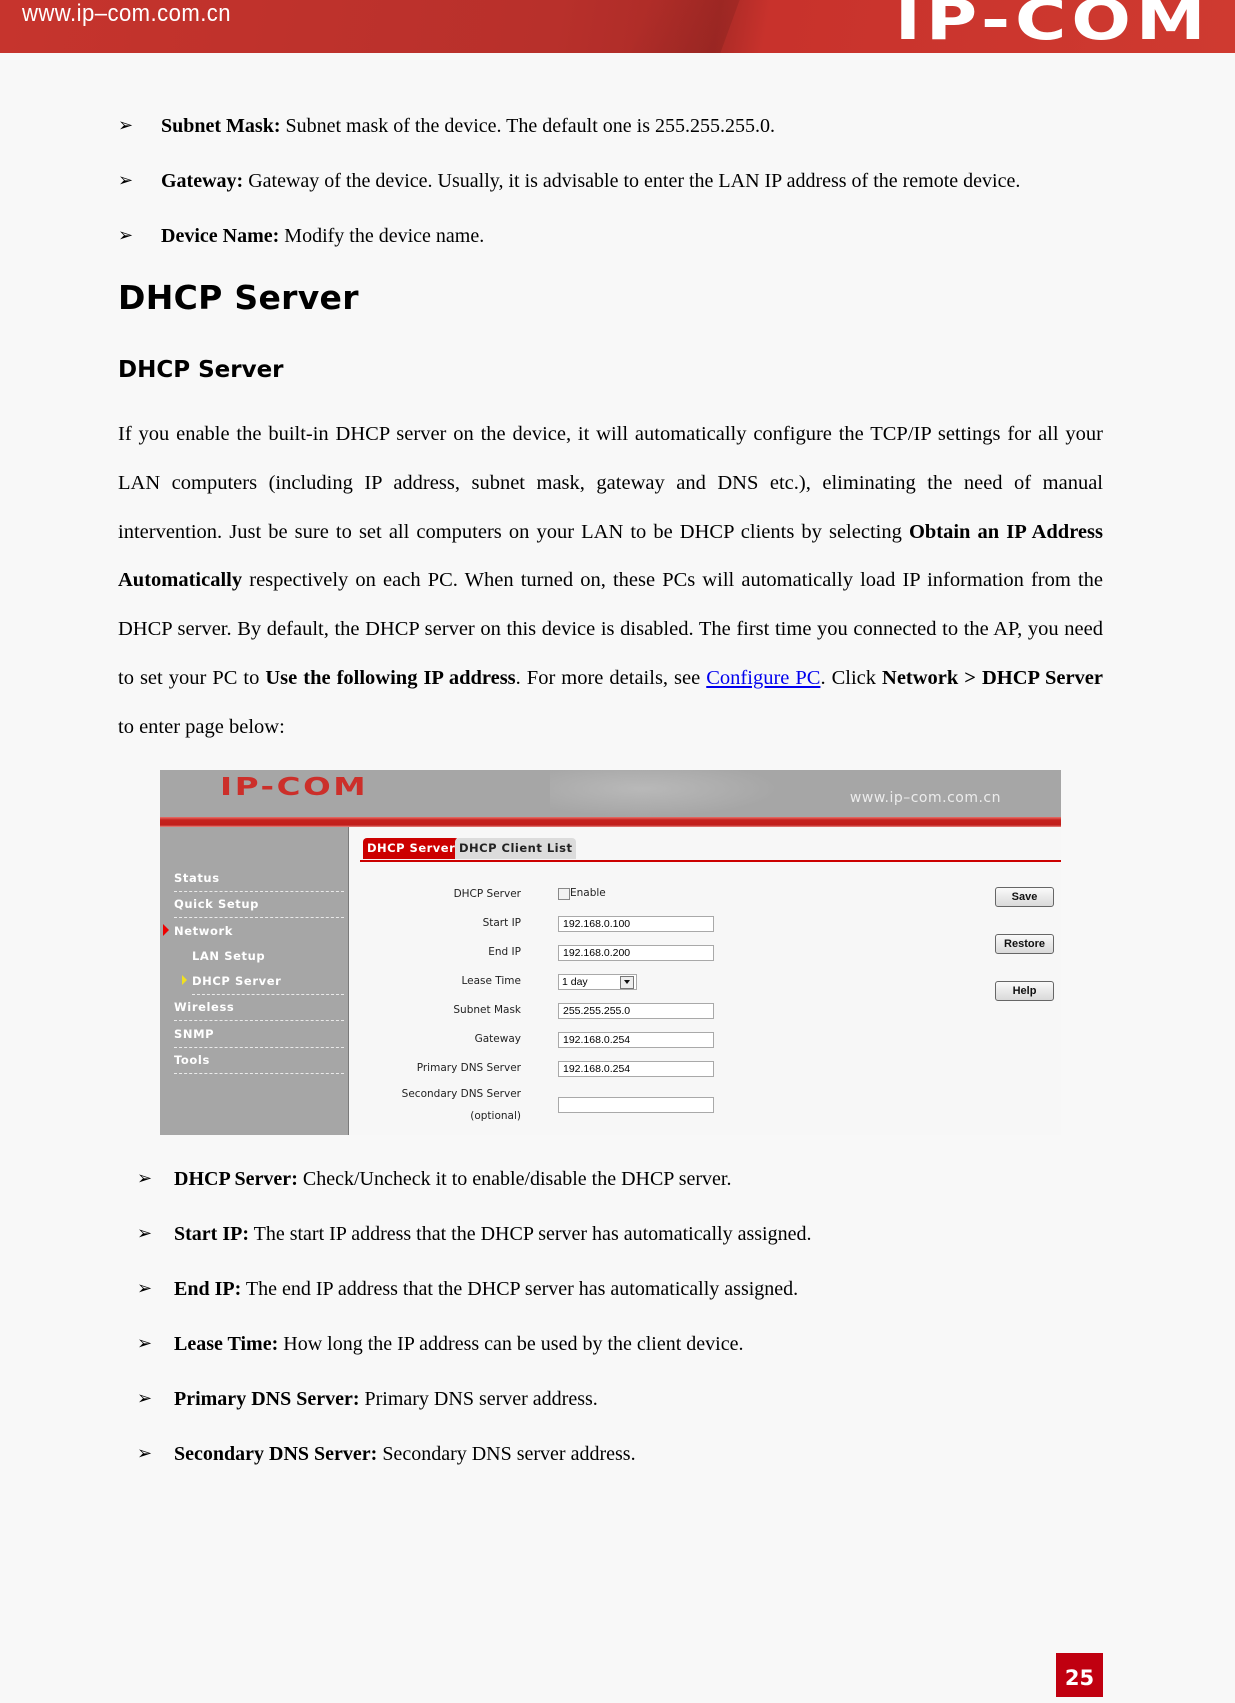 The height and width of the screenshot is (1703, 1235). What do you see at coordinates (468, 1068) in the screenshot?
I see `primary-dns-label: Primary DNS Server` at bounding box center [468, 1068].